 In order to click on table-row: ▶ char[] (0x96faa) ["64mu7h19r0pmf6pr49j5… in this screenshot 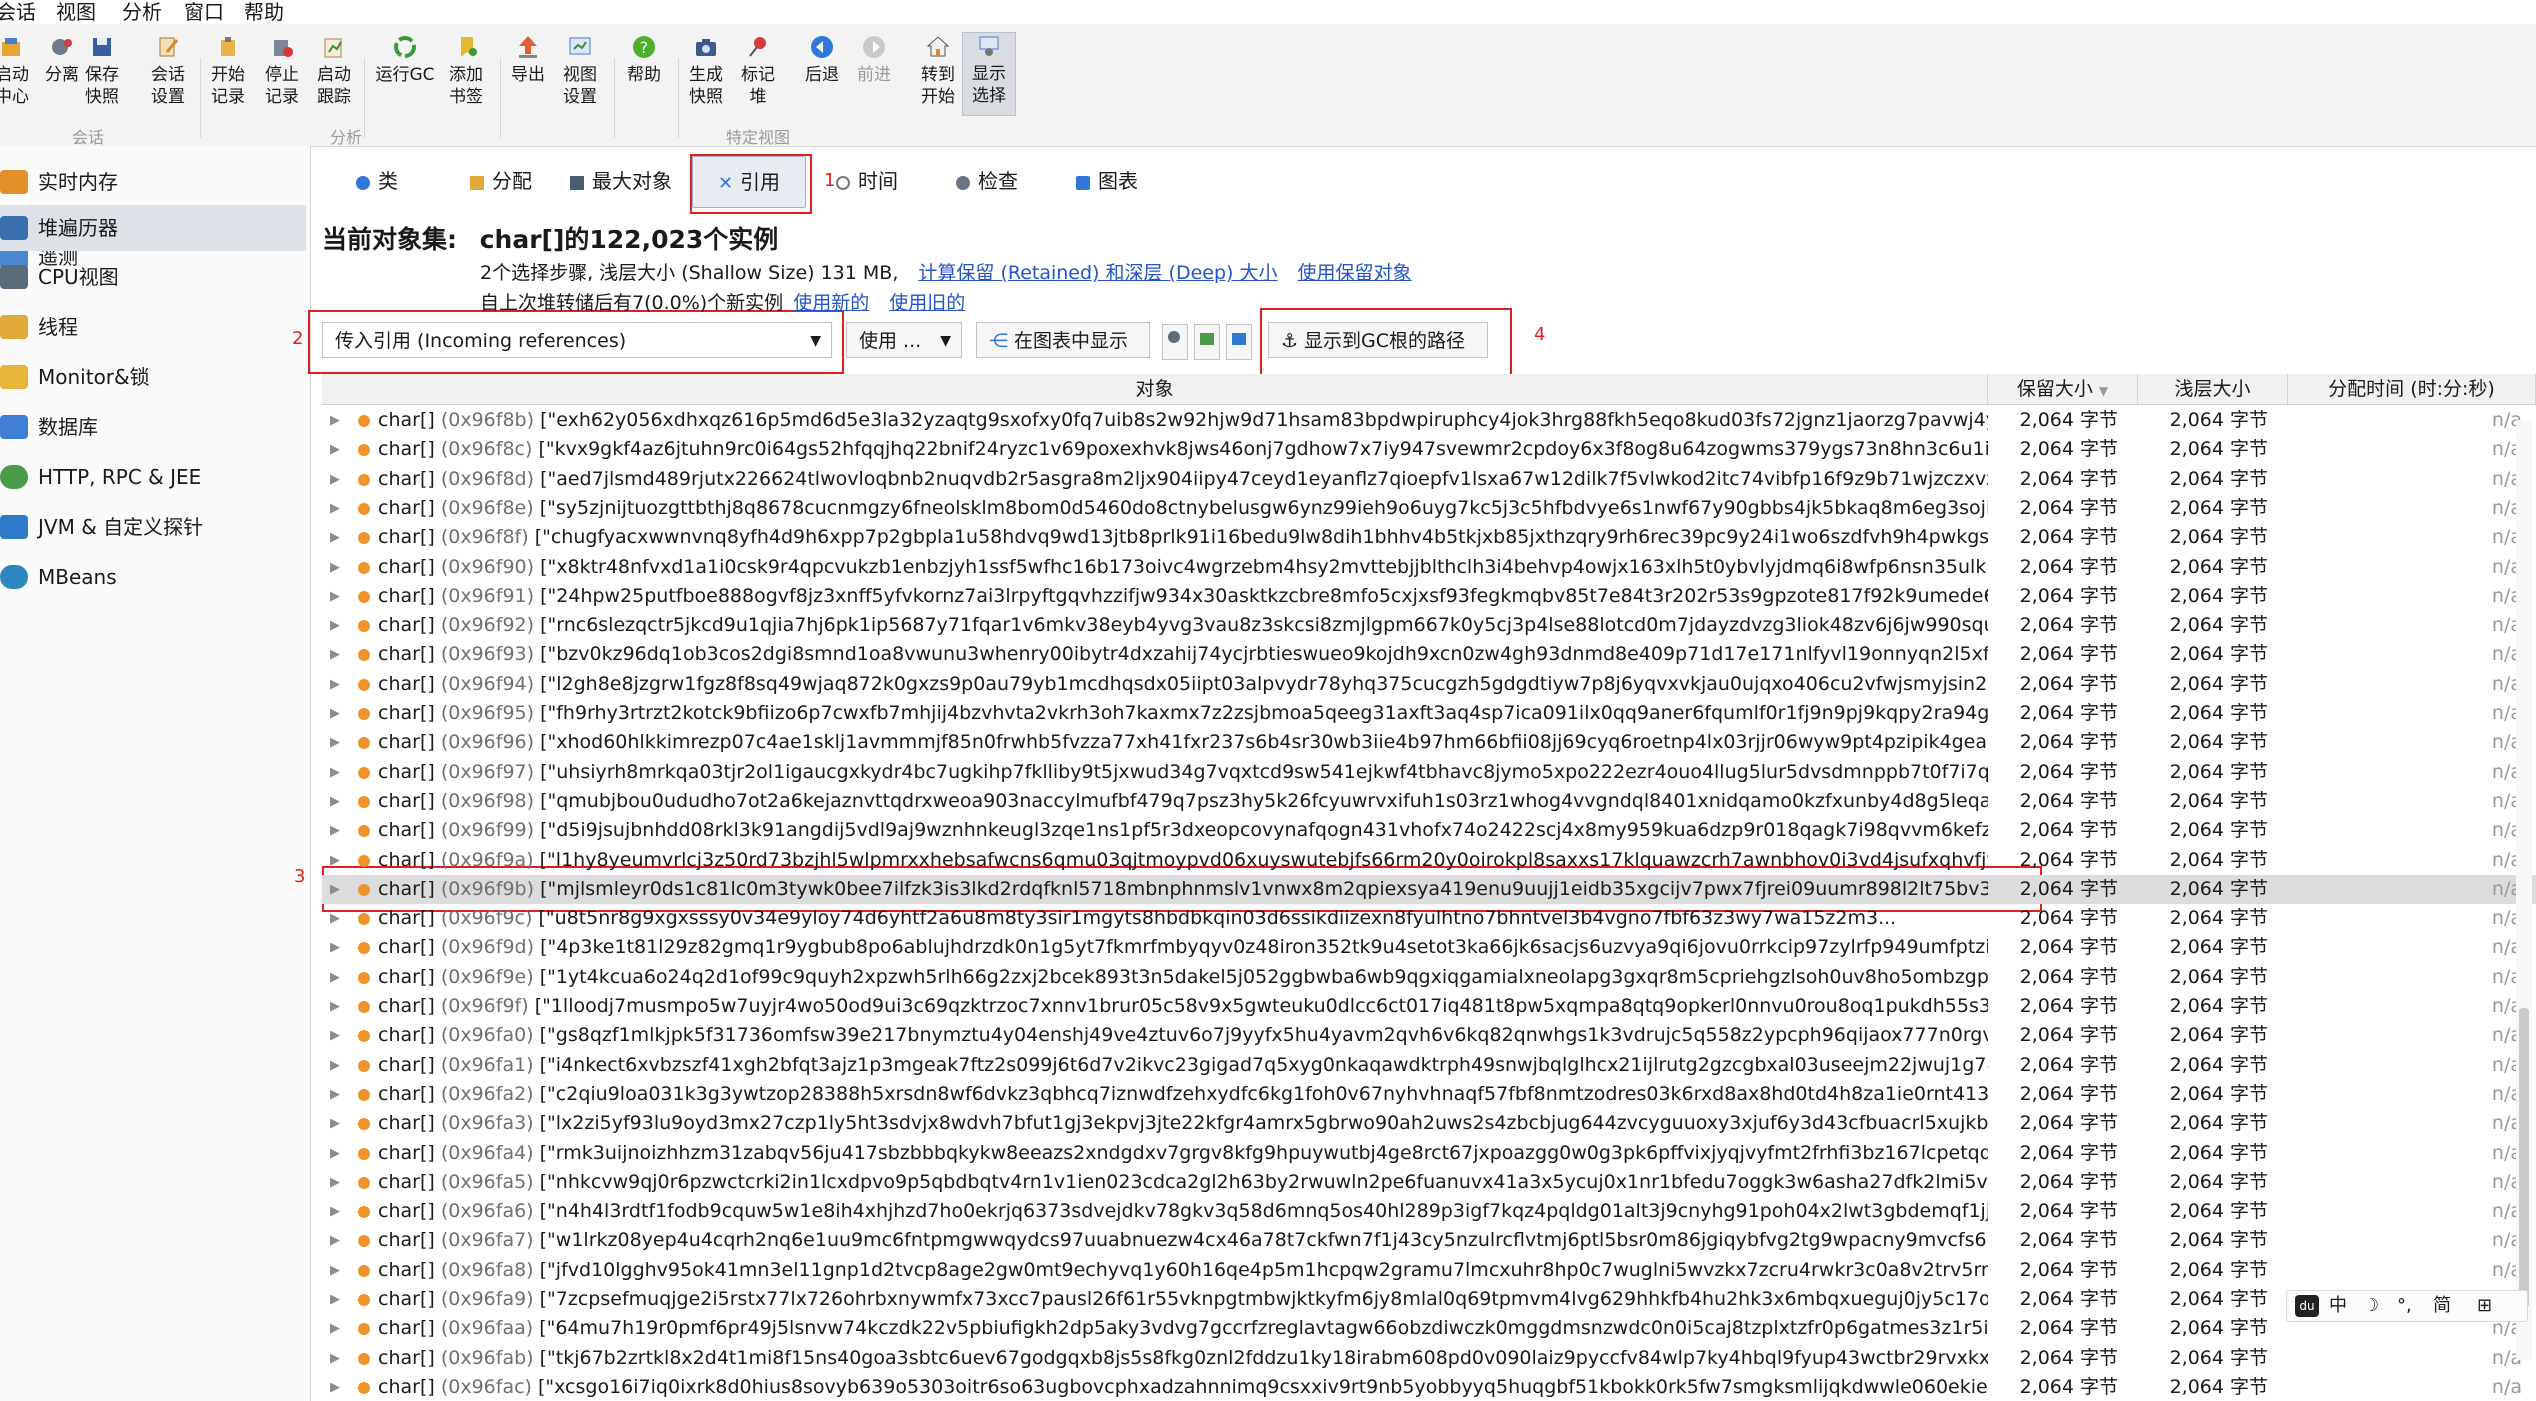, I will do `click(1429, 1328)`.